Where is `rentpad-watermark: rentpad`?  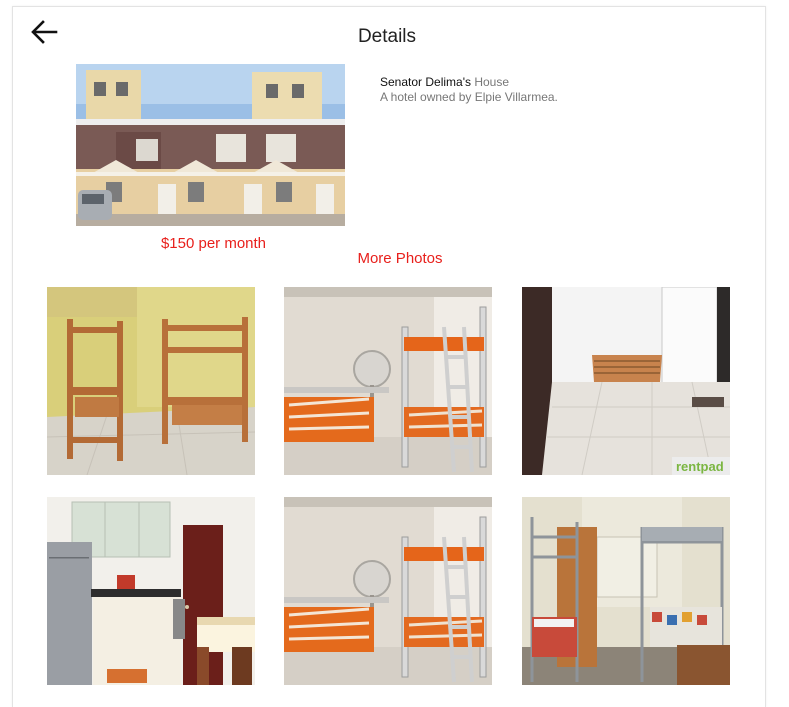 rentpad-watermark: rentpad is located at coordinates (700, 466).